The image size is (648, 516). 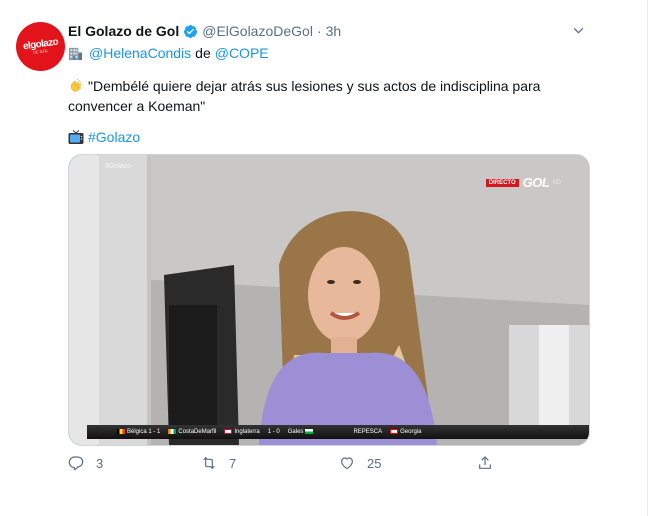 I want to click on mention-joiner: de, so click(x=203, y=53).